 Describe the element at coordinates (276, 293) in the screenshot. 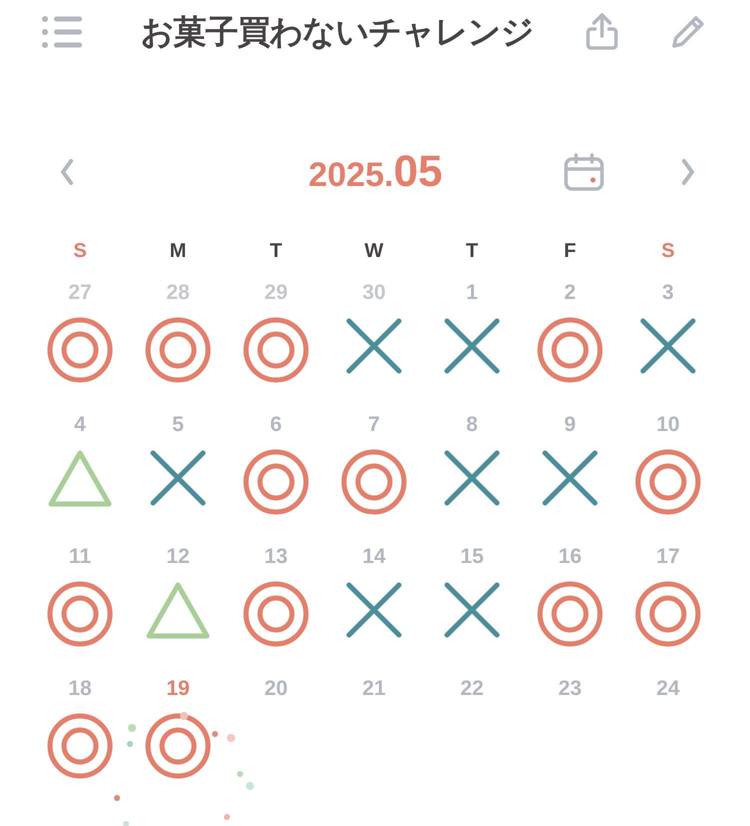

I see `day-number: 29` at that location.